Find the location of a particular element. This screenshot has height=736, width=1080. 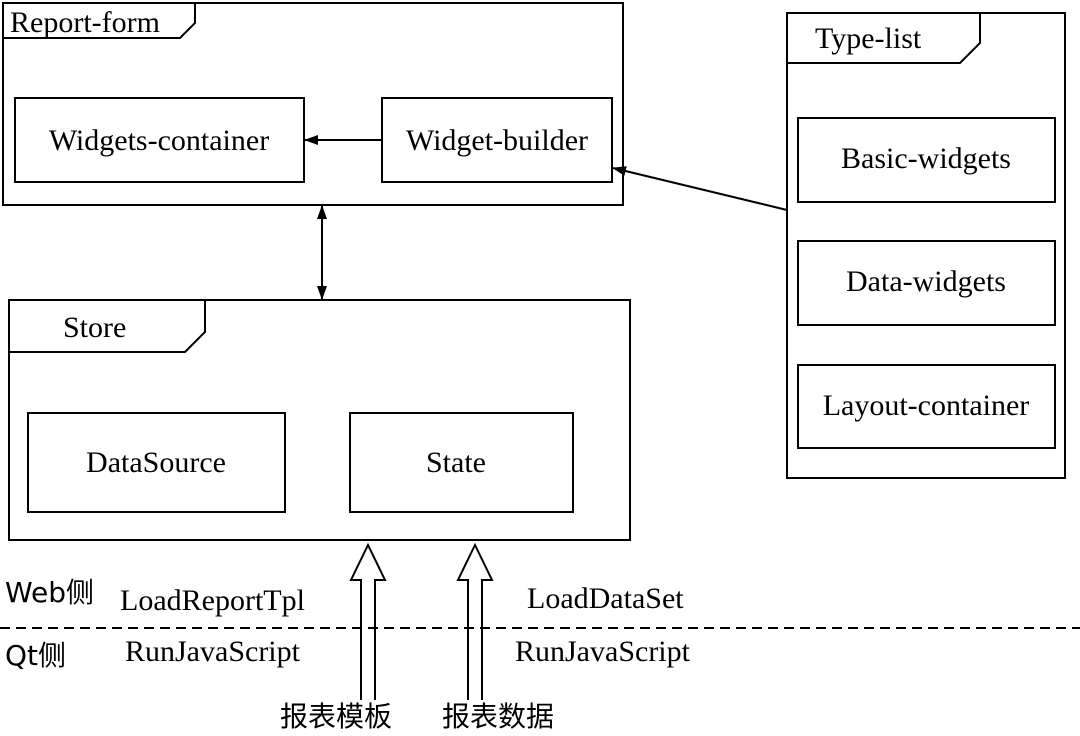

data-widgets-label: Data-widgets is located at coordinates (926, 281).